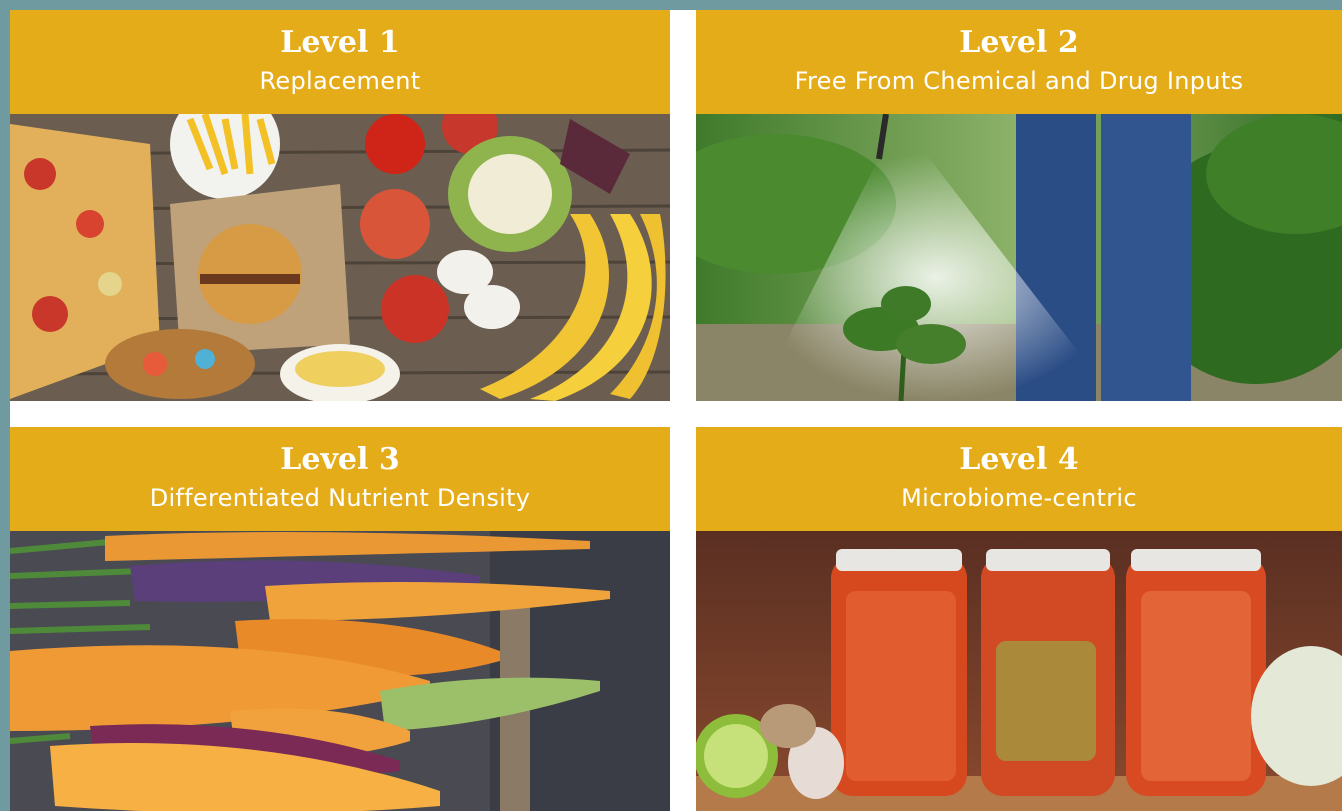  What do you see at coordinates (671, 5) in the screenshot?
I see `frame-top-border` at bounding box center [671, 5].